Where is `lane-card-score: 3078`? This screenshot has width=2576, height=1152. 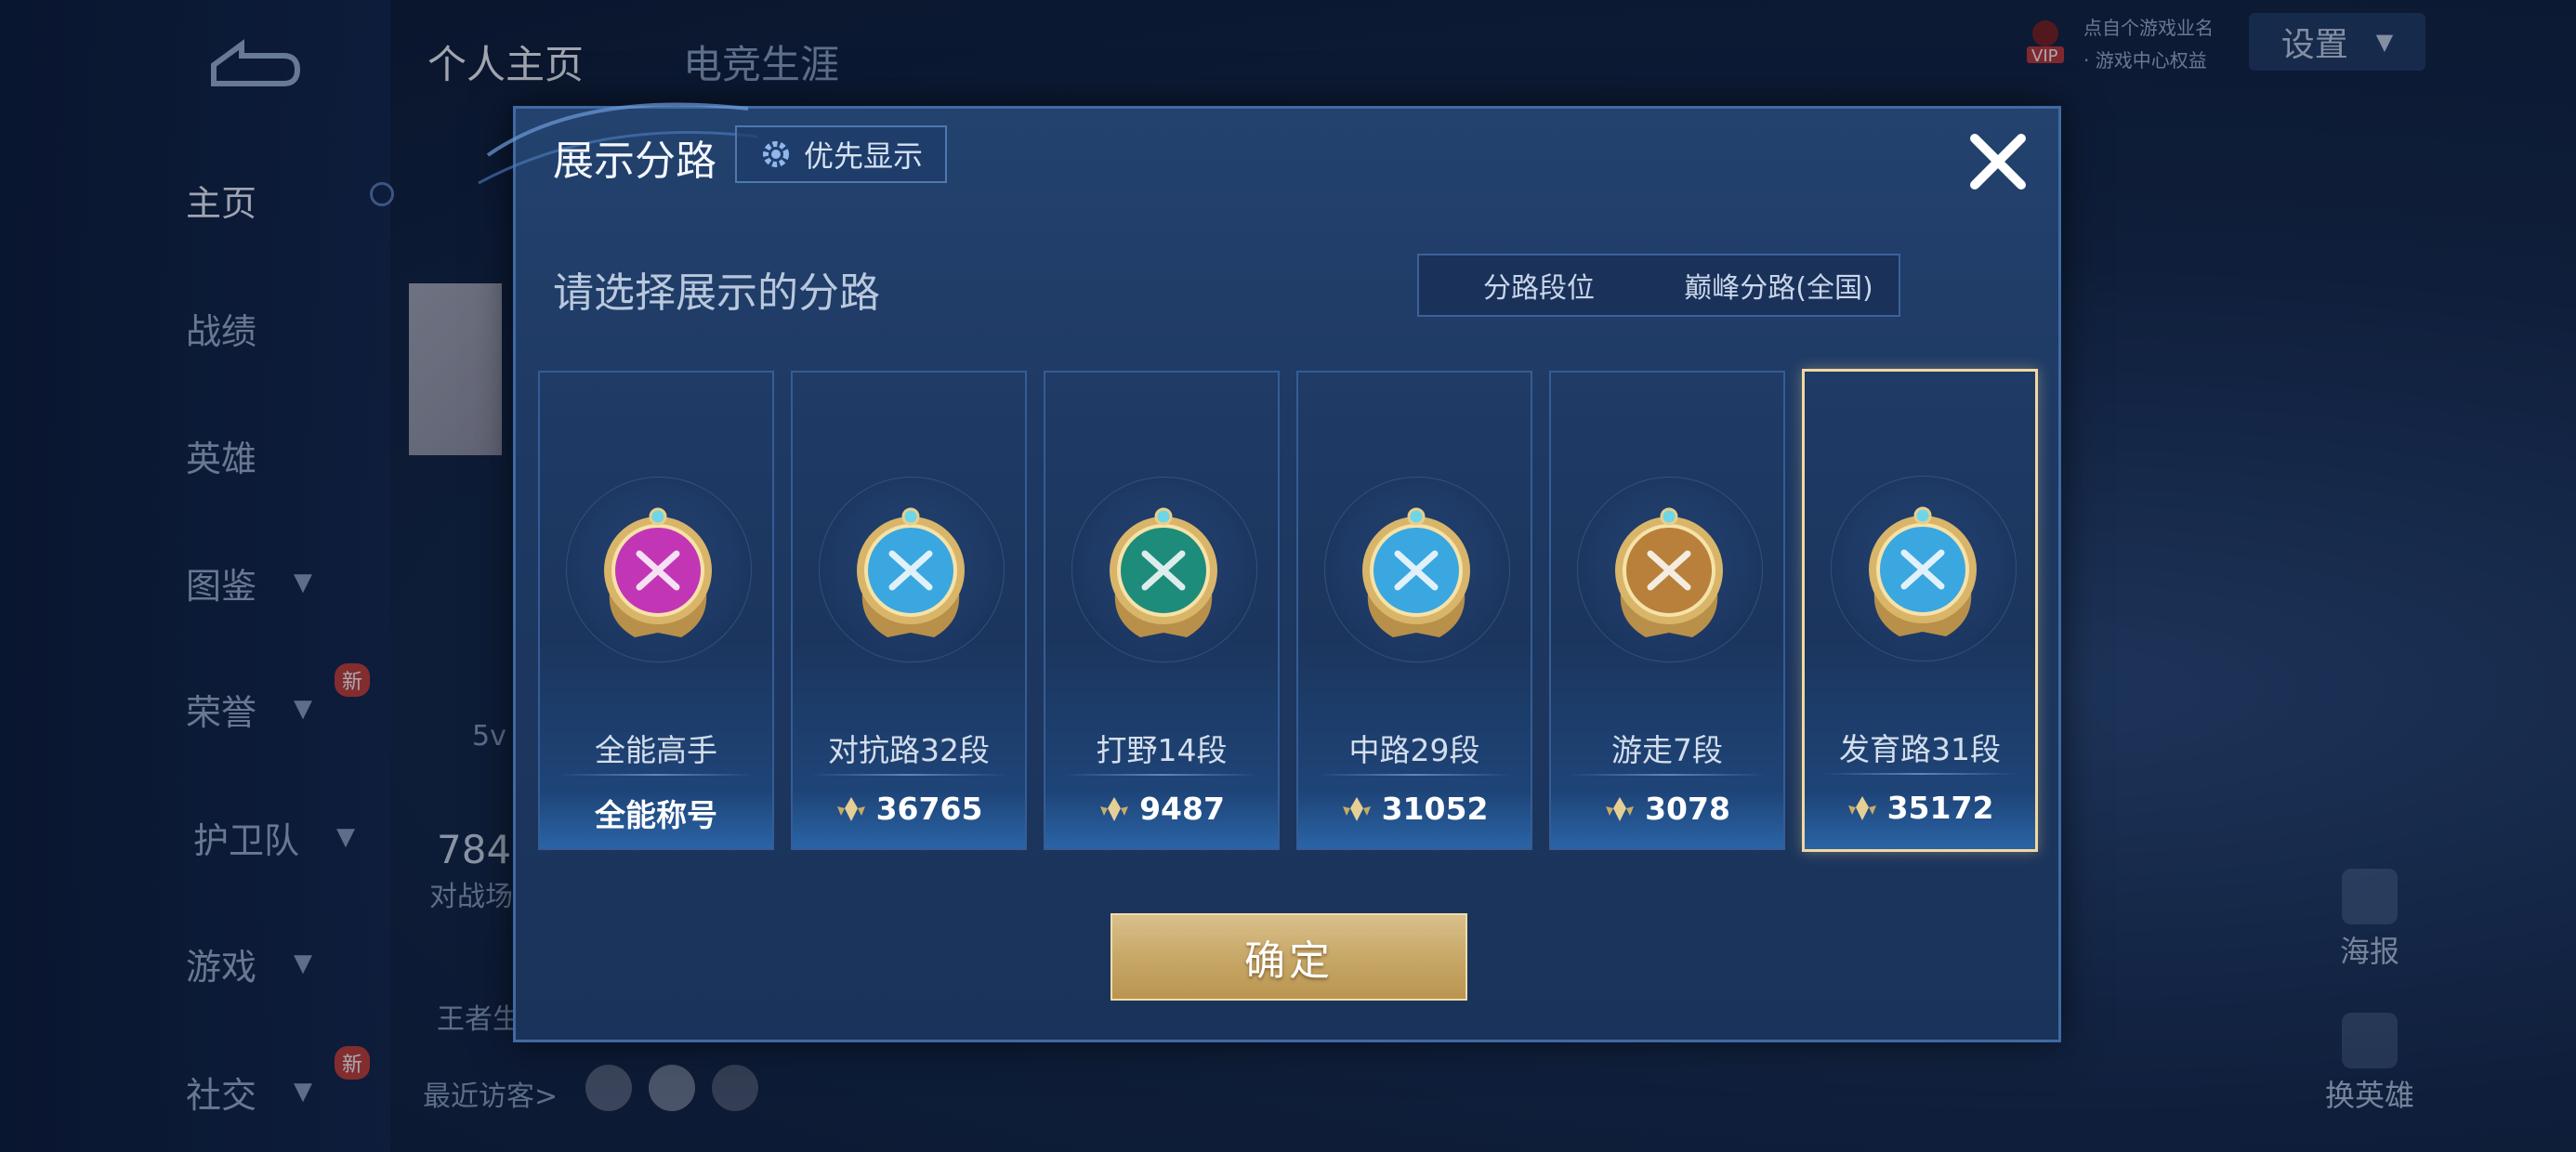
lane-card-score: 3078 is located at coordinates (1667, 809).